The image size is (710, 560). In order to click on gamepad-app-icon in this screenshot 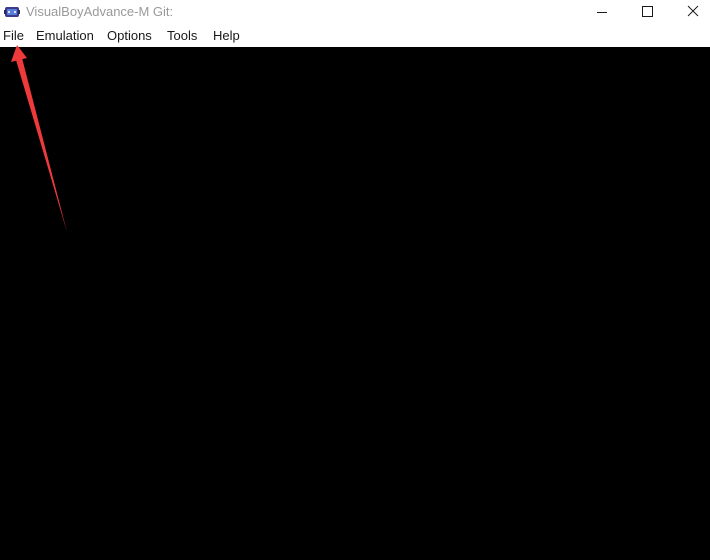, I will do `click(12, 12)`.